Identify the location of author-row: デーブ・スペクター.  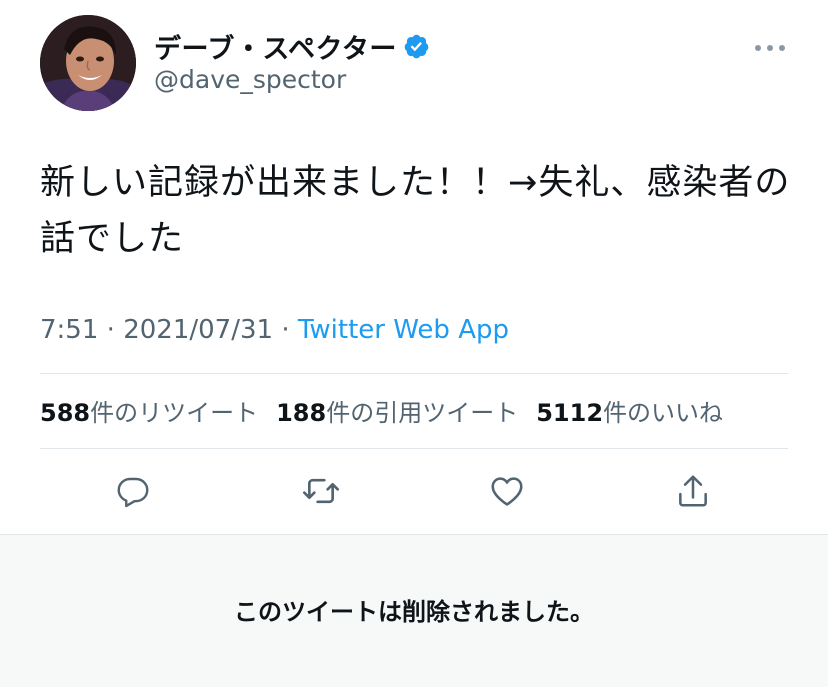
(292, 46).